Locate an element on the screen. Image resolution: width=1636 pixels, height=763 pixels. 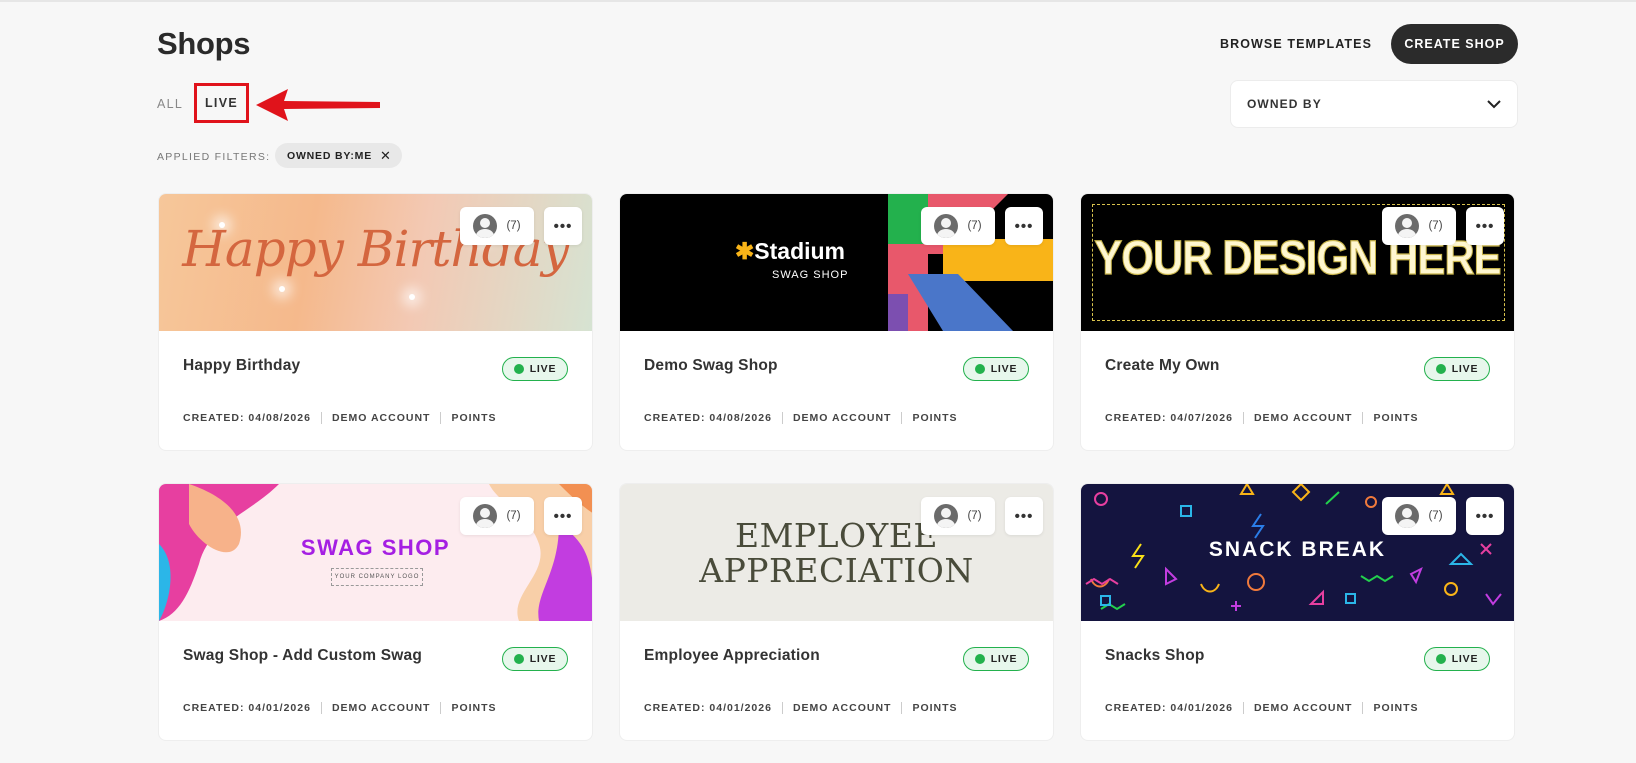
create-shop-button: CREATE SHOP is located at coordinates (1454, 44).